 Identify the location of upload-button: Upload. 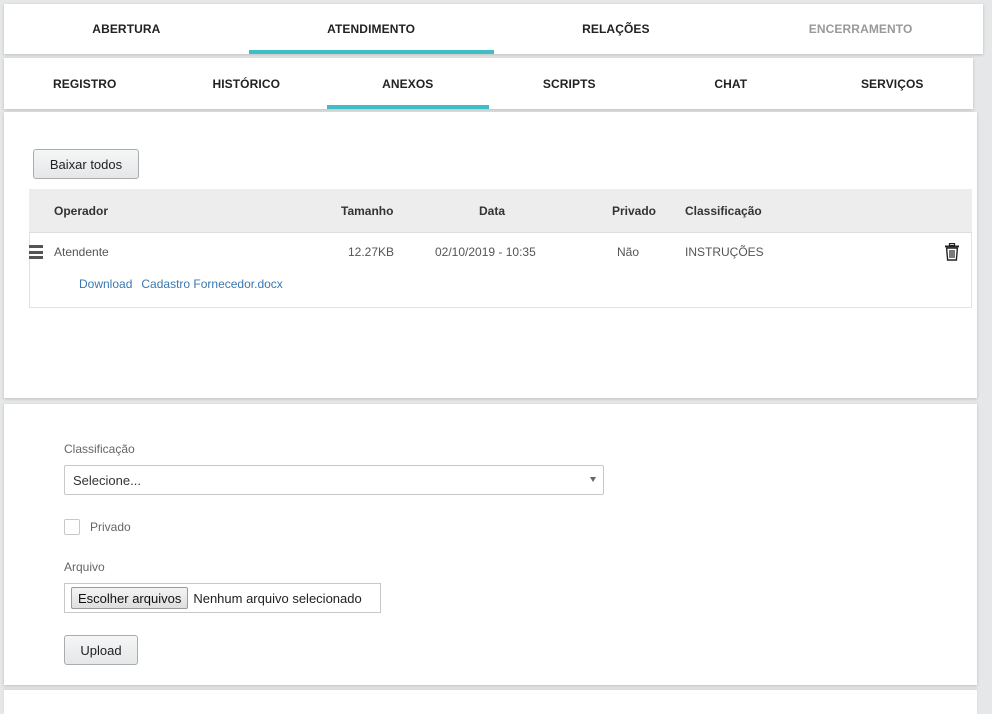
(101, 650).